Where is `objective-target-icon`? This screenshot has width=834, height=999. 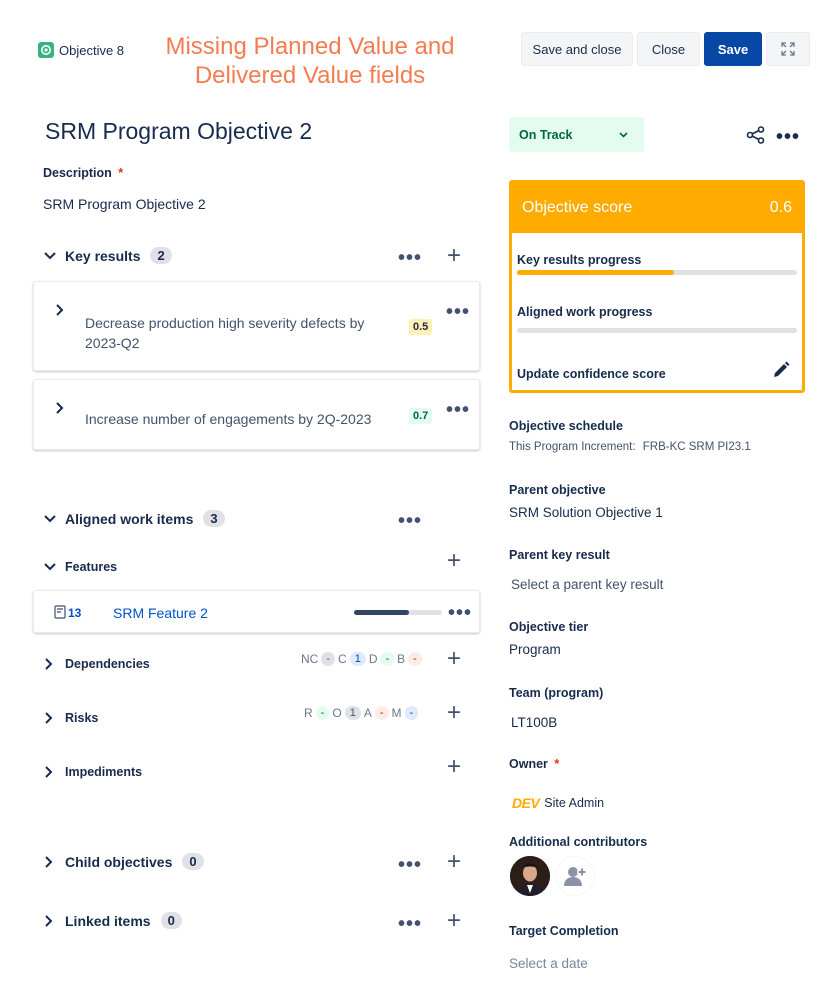
objective-target-icon is located at coordinates (46, 50).